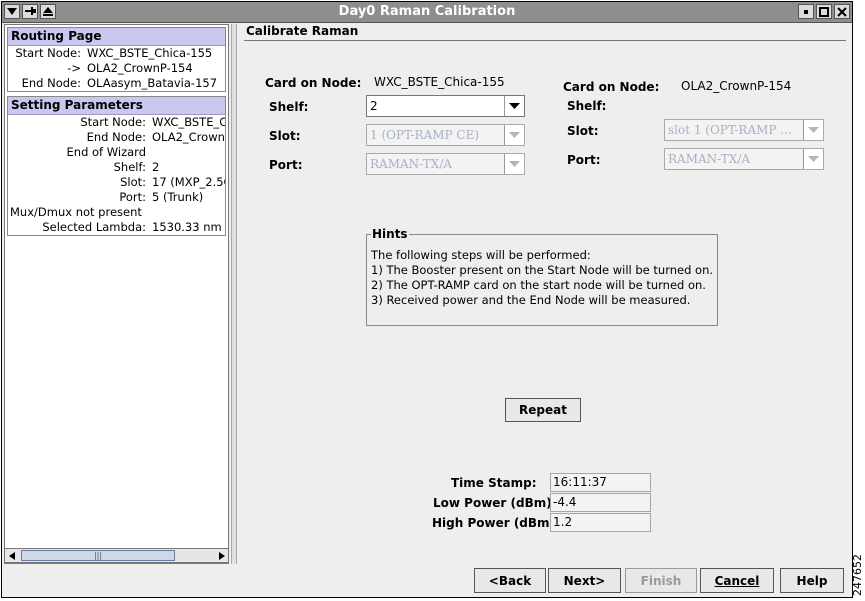 Image resolution: width=865 pixels, height=601 pixels. I want to click on shelf-label-right: Shelf:, so click(587, 106).